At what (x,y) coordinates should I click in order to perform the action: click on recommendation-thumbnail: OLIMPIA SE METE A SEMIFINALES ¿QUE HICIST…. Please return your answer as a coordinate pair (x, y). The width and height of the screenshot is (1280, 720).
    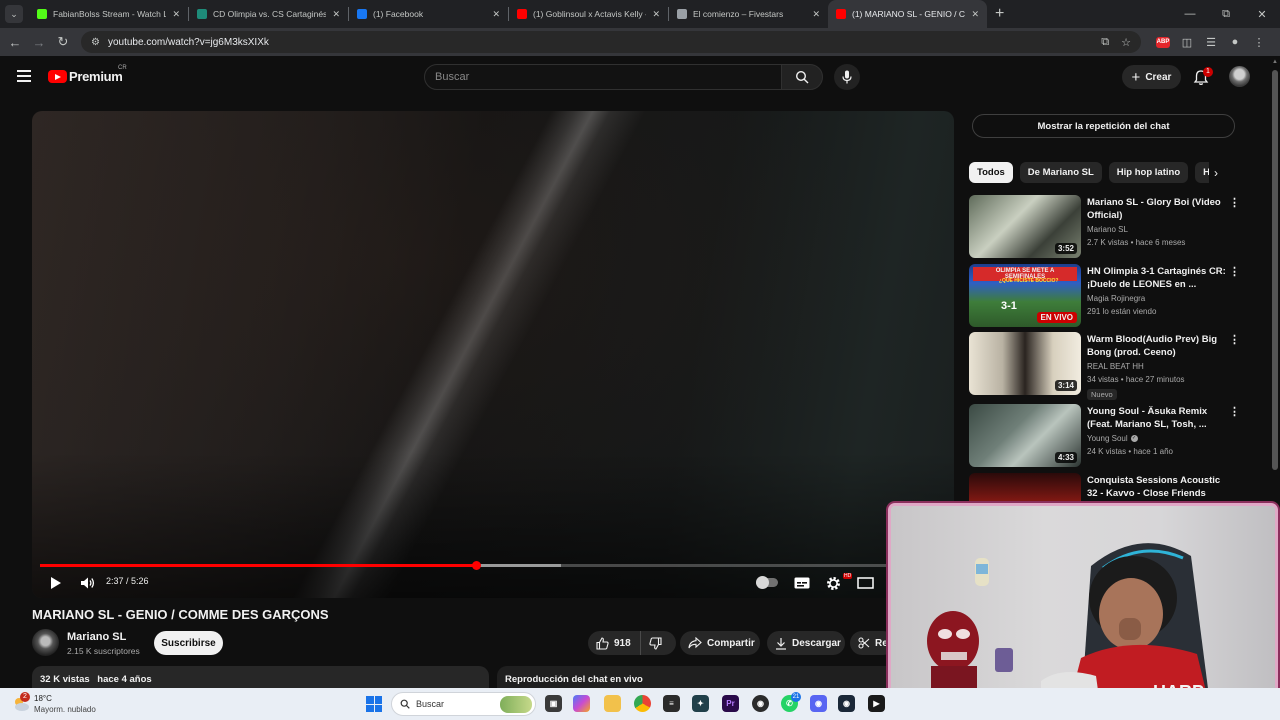
    Looking at the image, I should click on (1025, 295).